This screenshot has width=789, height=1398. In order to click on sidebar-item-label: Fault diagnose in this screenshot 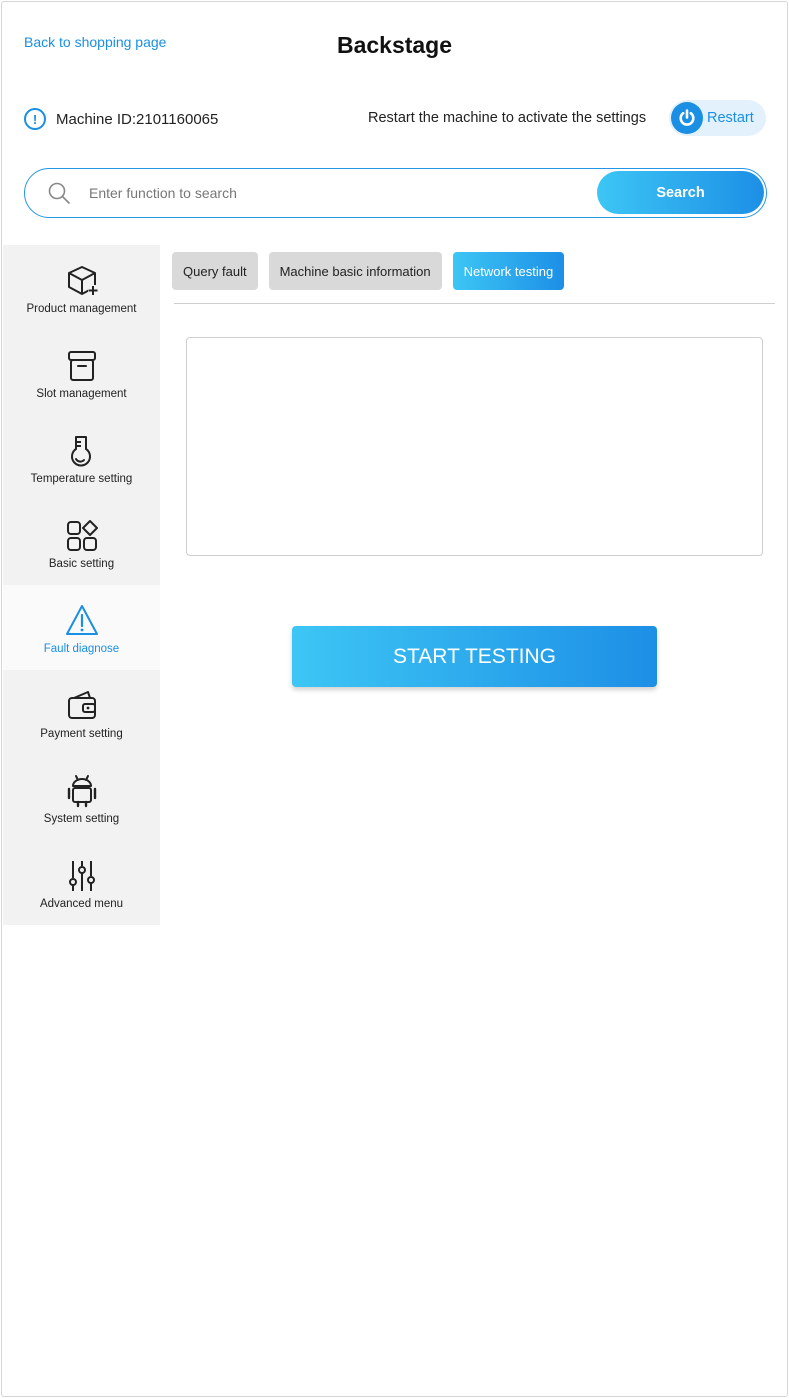, I will do `click(81, 649)`.